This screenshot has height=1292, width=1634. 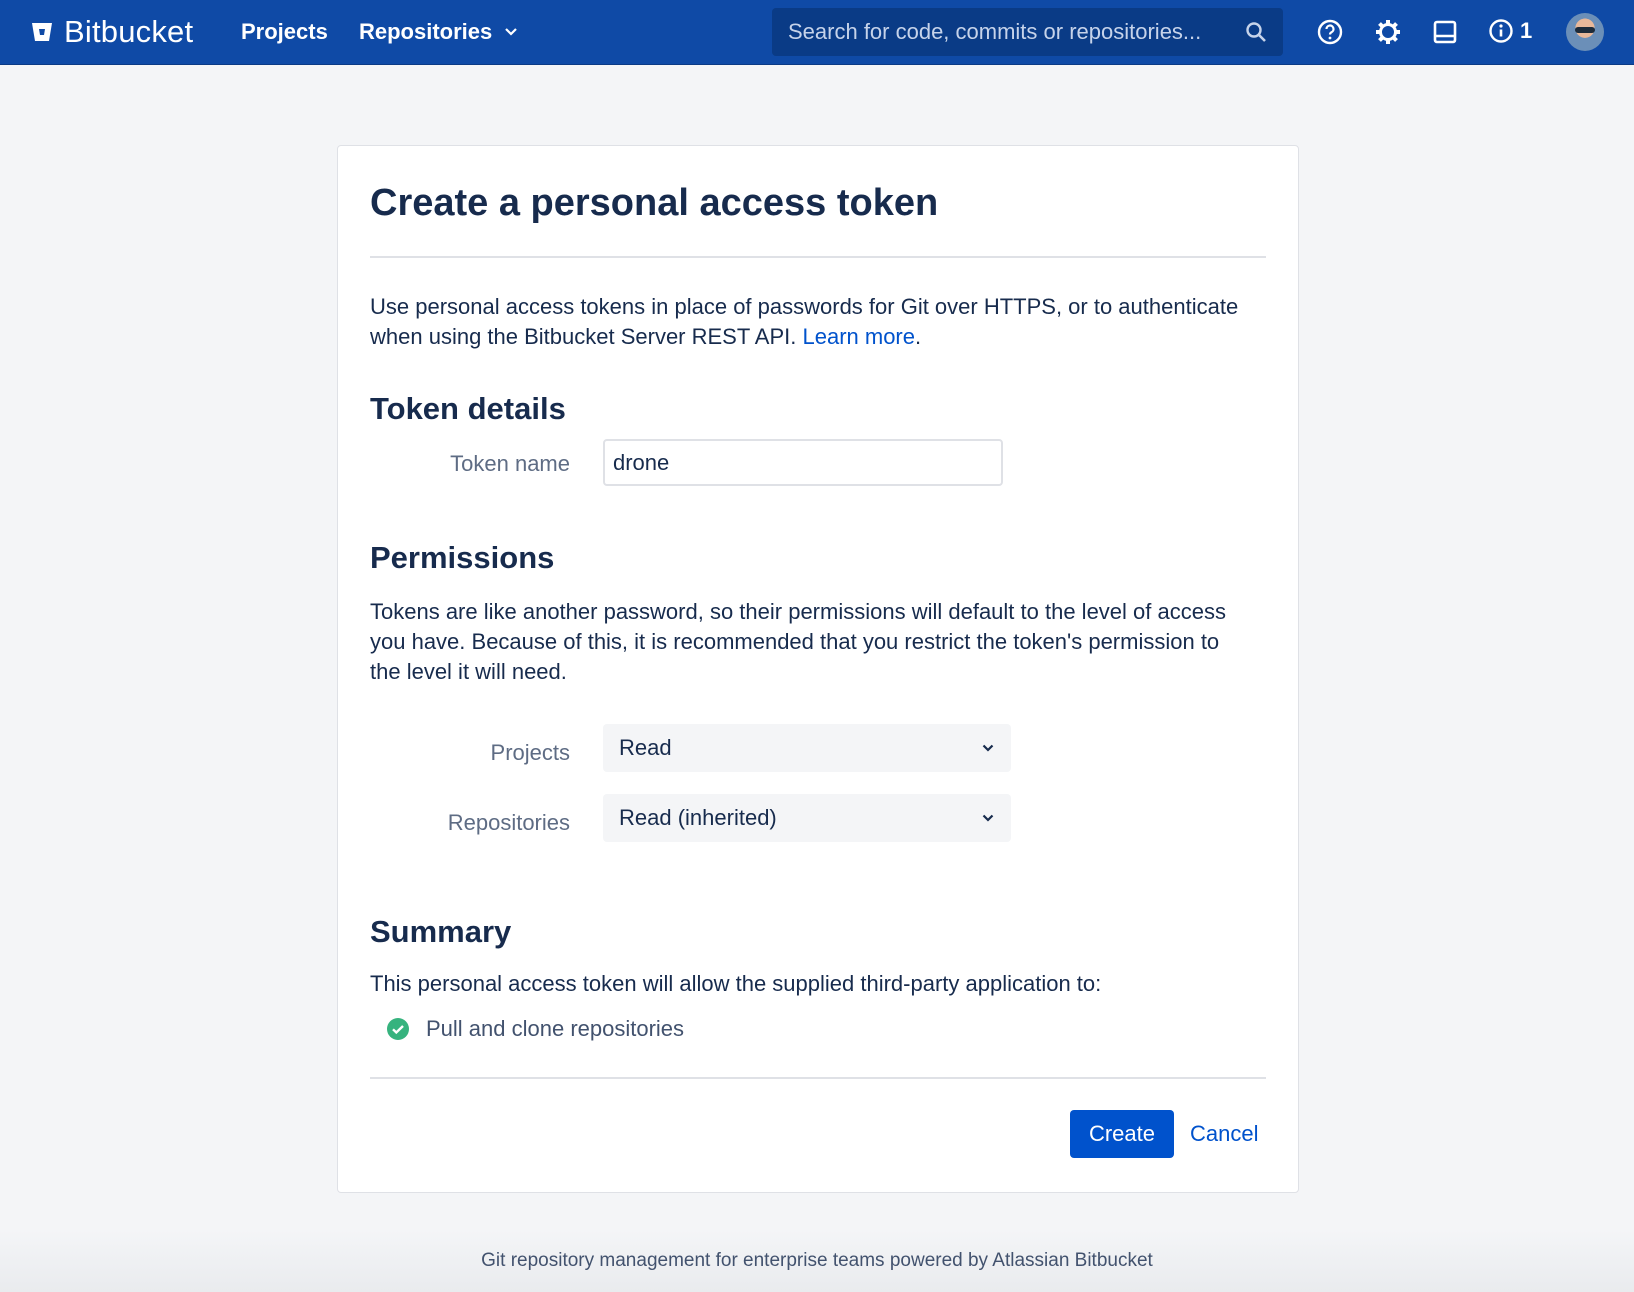 I want to click on projects-permission-value: Read, so click(x=645, y=747).